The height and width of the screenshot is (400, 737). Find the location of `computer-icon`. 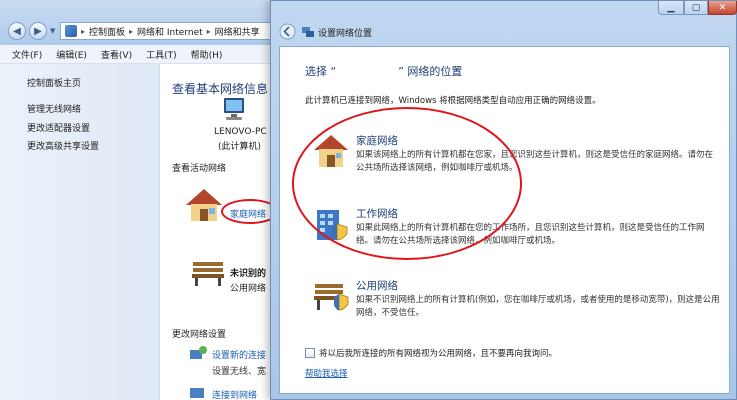

computer-icon is located at coordinates (234, 109).